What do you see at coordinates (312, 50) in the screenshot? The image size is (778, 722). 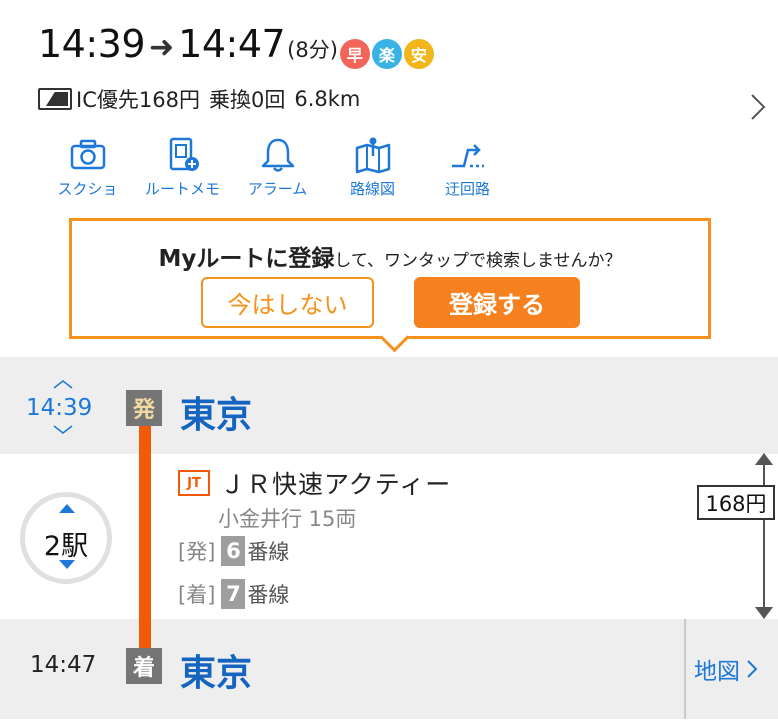 I see `duration: (8分)` at bounding box center [312, 50].